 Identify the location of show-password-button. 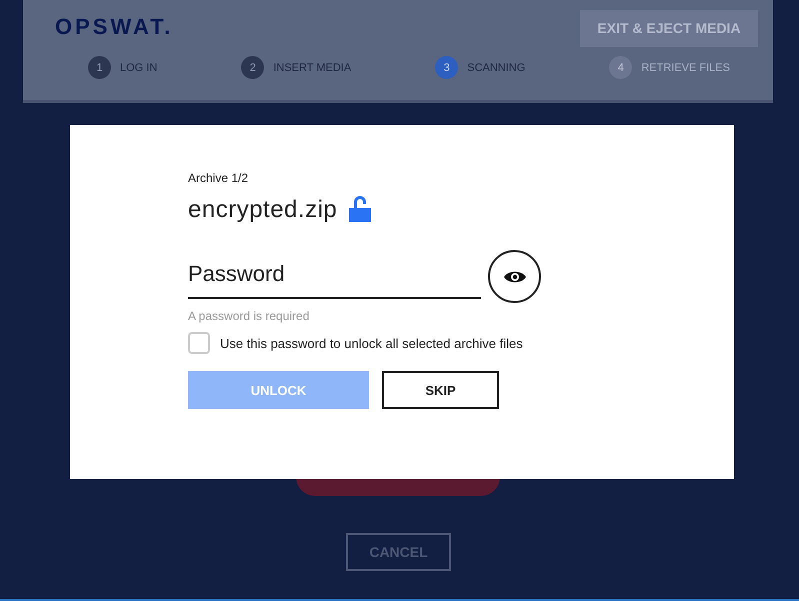
(514, 276).